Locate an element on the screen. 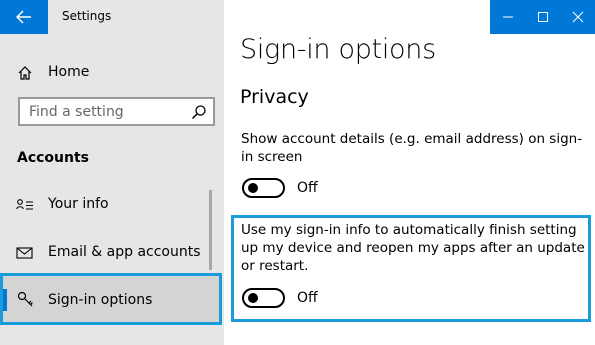  maximize-button is located at coordinates (542, 17).